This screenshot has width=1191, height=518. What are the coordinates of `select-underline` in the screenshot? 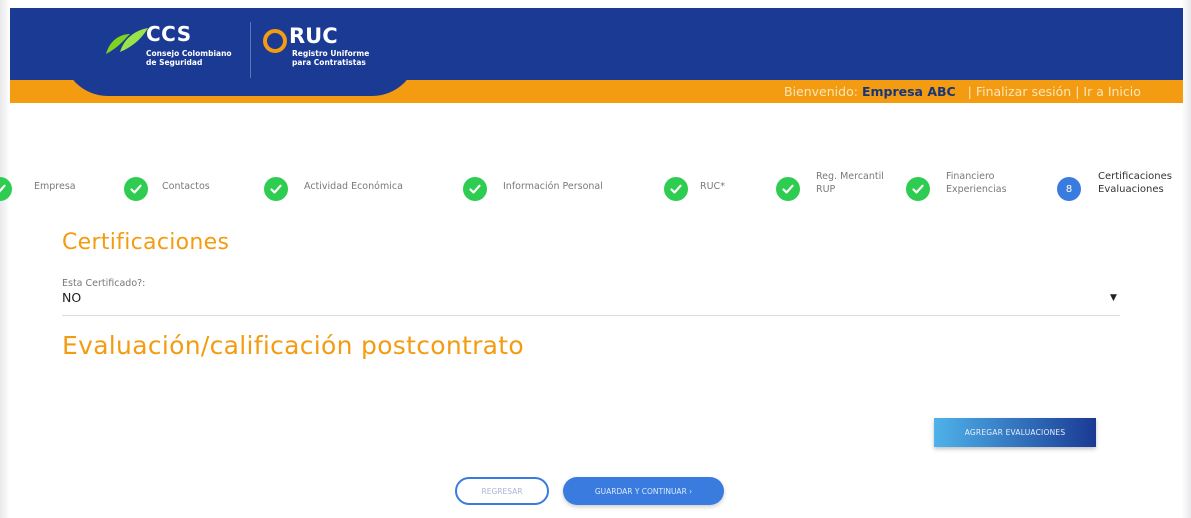 It's located at (591, 315).